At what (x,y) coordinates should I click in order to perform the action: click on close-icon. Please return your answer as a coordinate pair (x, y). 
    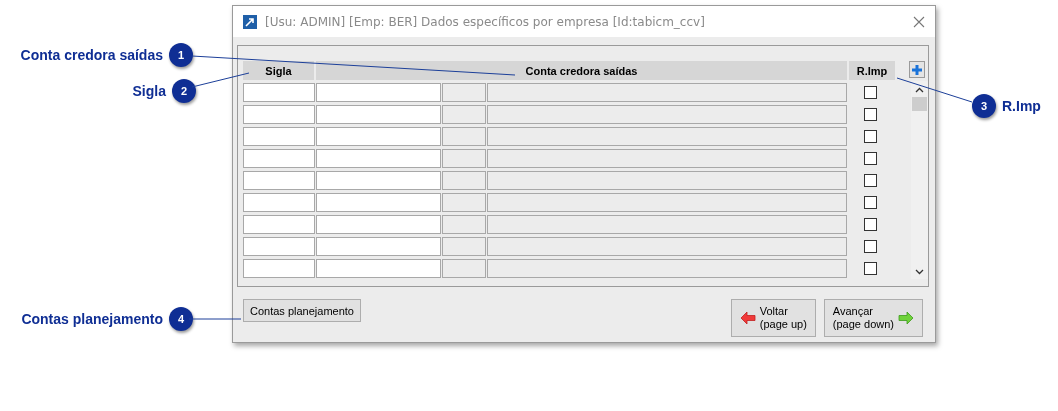
    Looking at the image, I should click on (919, 21).